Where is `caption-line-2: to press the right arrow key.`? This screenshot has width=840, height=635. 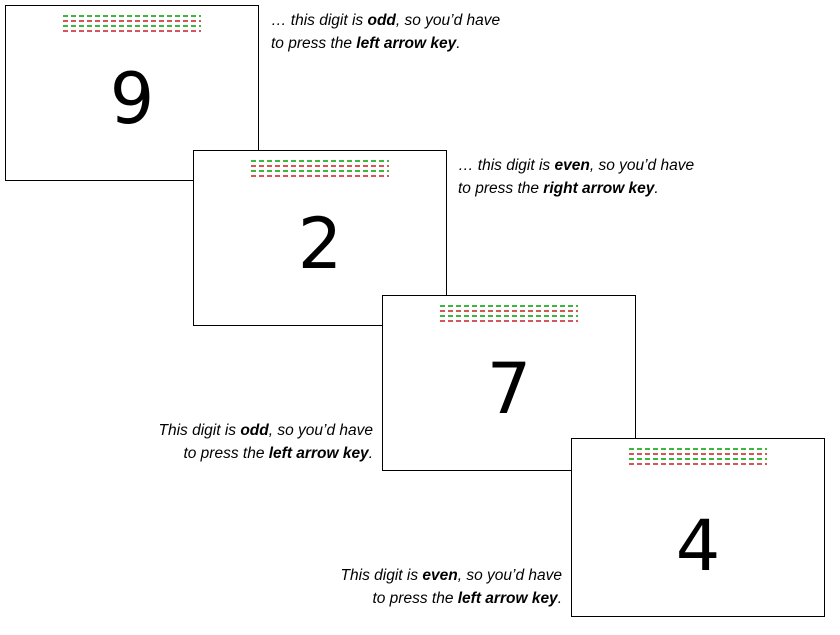
caption-line-2: to press the right arrow key. is located at coordinates (576, 188).